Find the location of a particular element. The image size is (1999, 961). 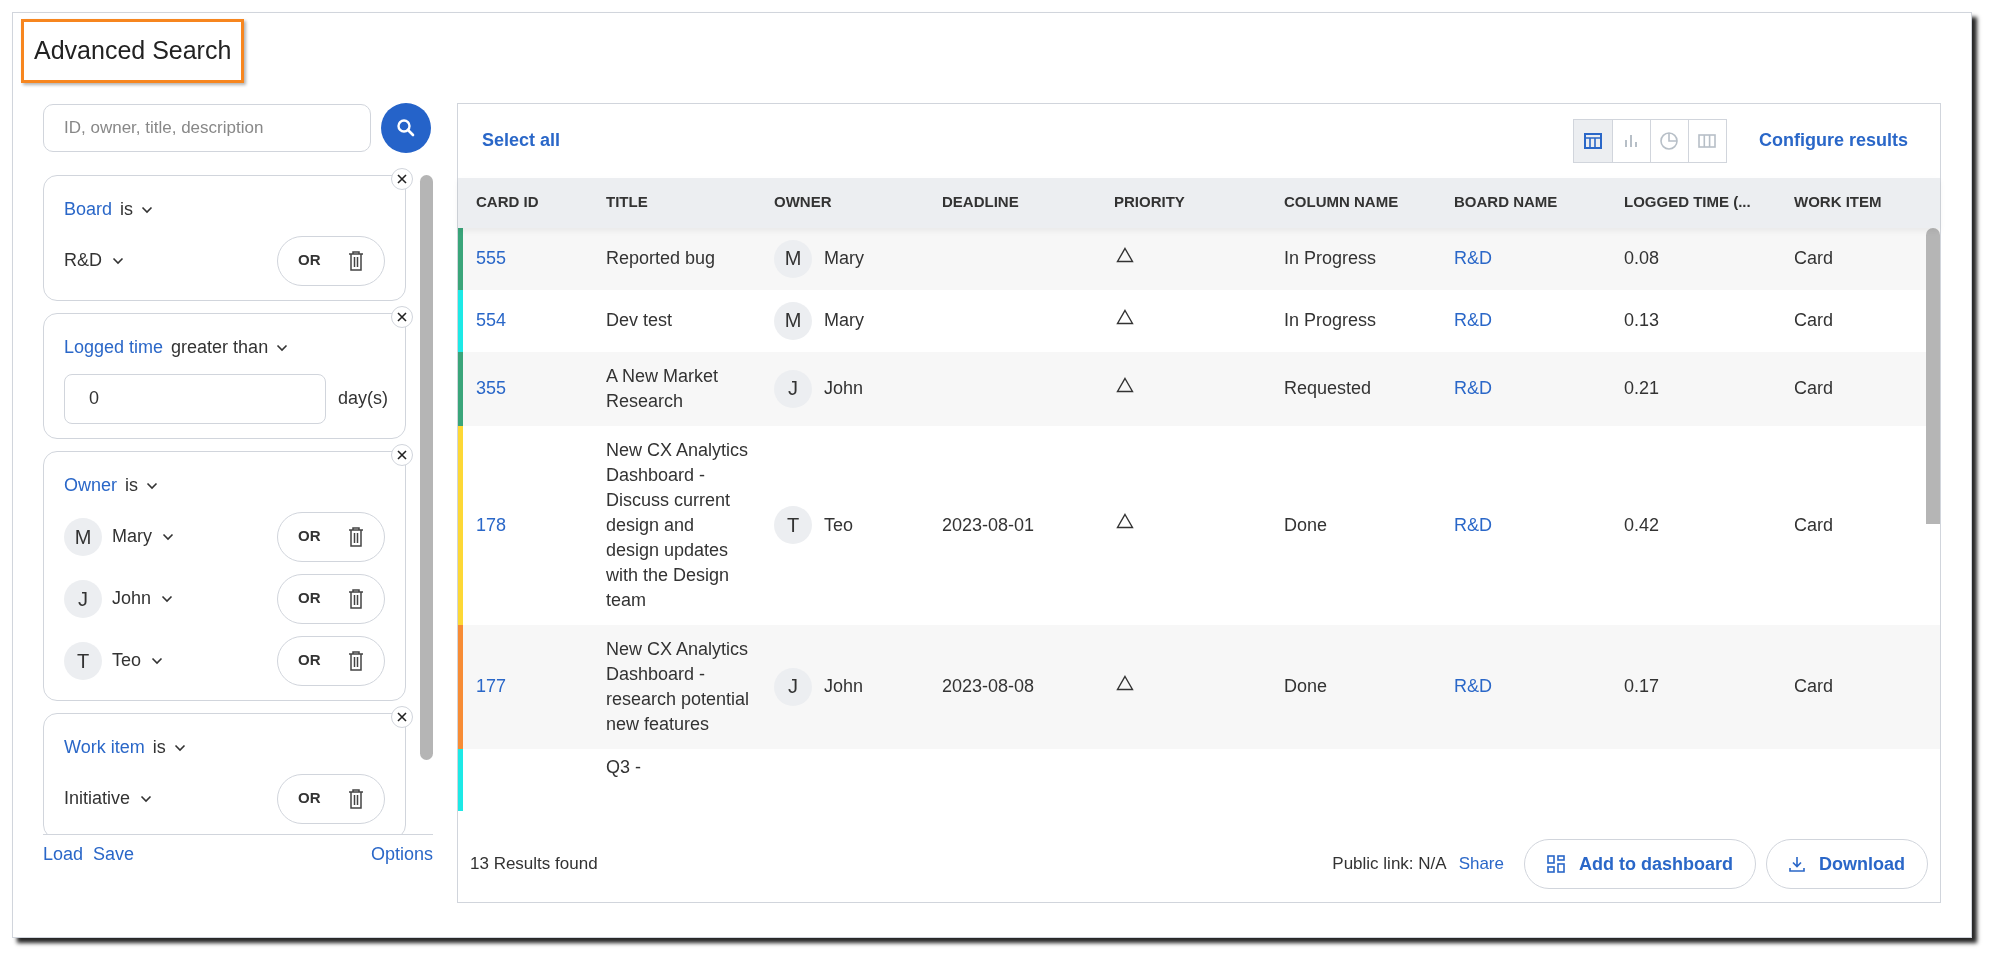

column-header: TITLE is located at coordinates (690, 202).